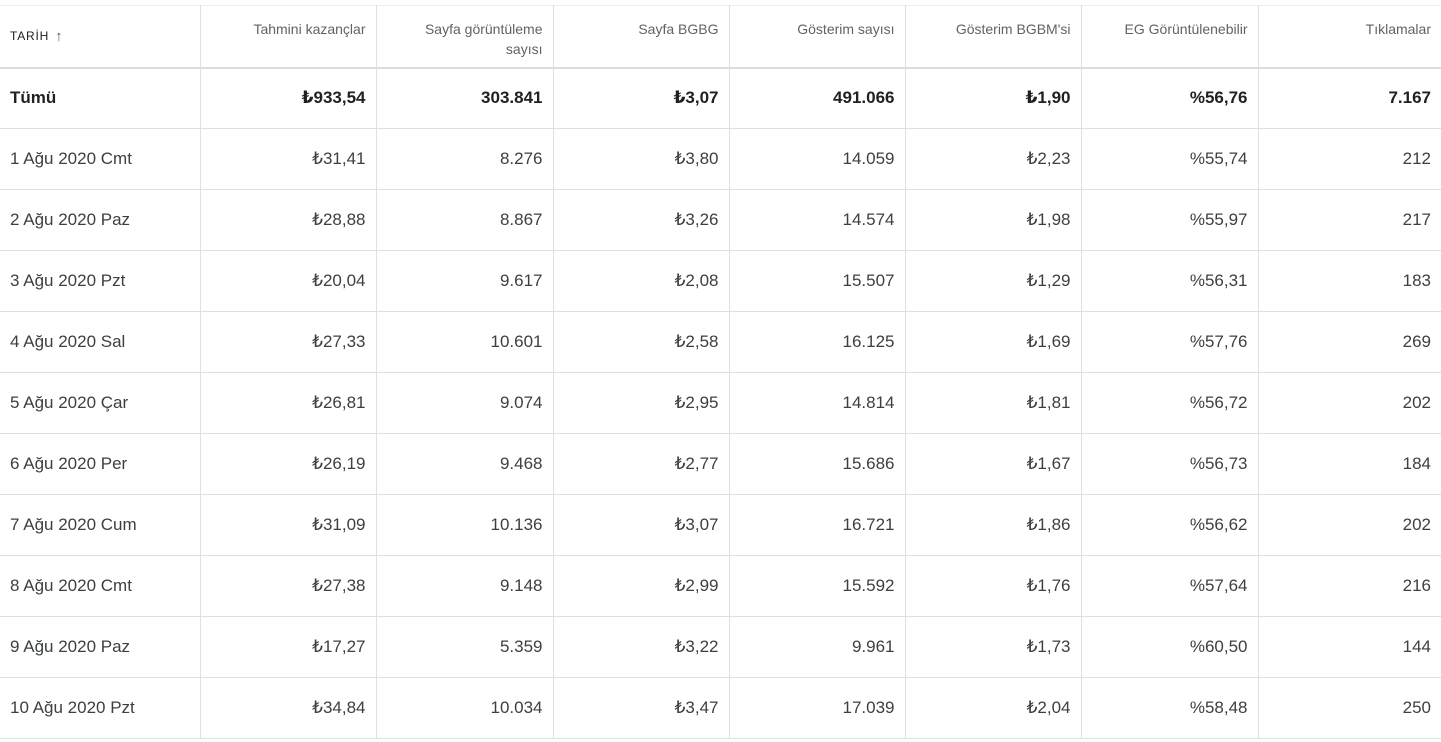 This screenshot has height=742, width=1441. Describe the element at coordinates (1170, 464) in the screenshot. I see `viewable-cell: %56,73` at that location.